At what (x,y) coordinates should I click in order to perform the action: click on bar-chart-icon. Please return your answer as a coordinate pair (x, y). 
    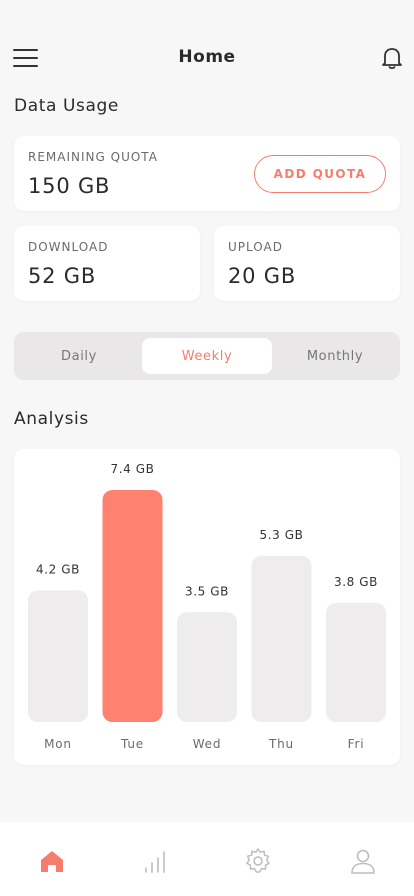
    Looking at the image, I should click on (155, 861).